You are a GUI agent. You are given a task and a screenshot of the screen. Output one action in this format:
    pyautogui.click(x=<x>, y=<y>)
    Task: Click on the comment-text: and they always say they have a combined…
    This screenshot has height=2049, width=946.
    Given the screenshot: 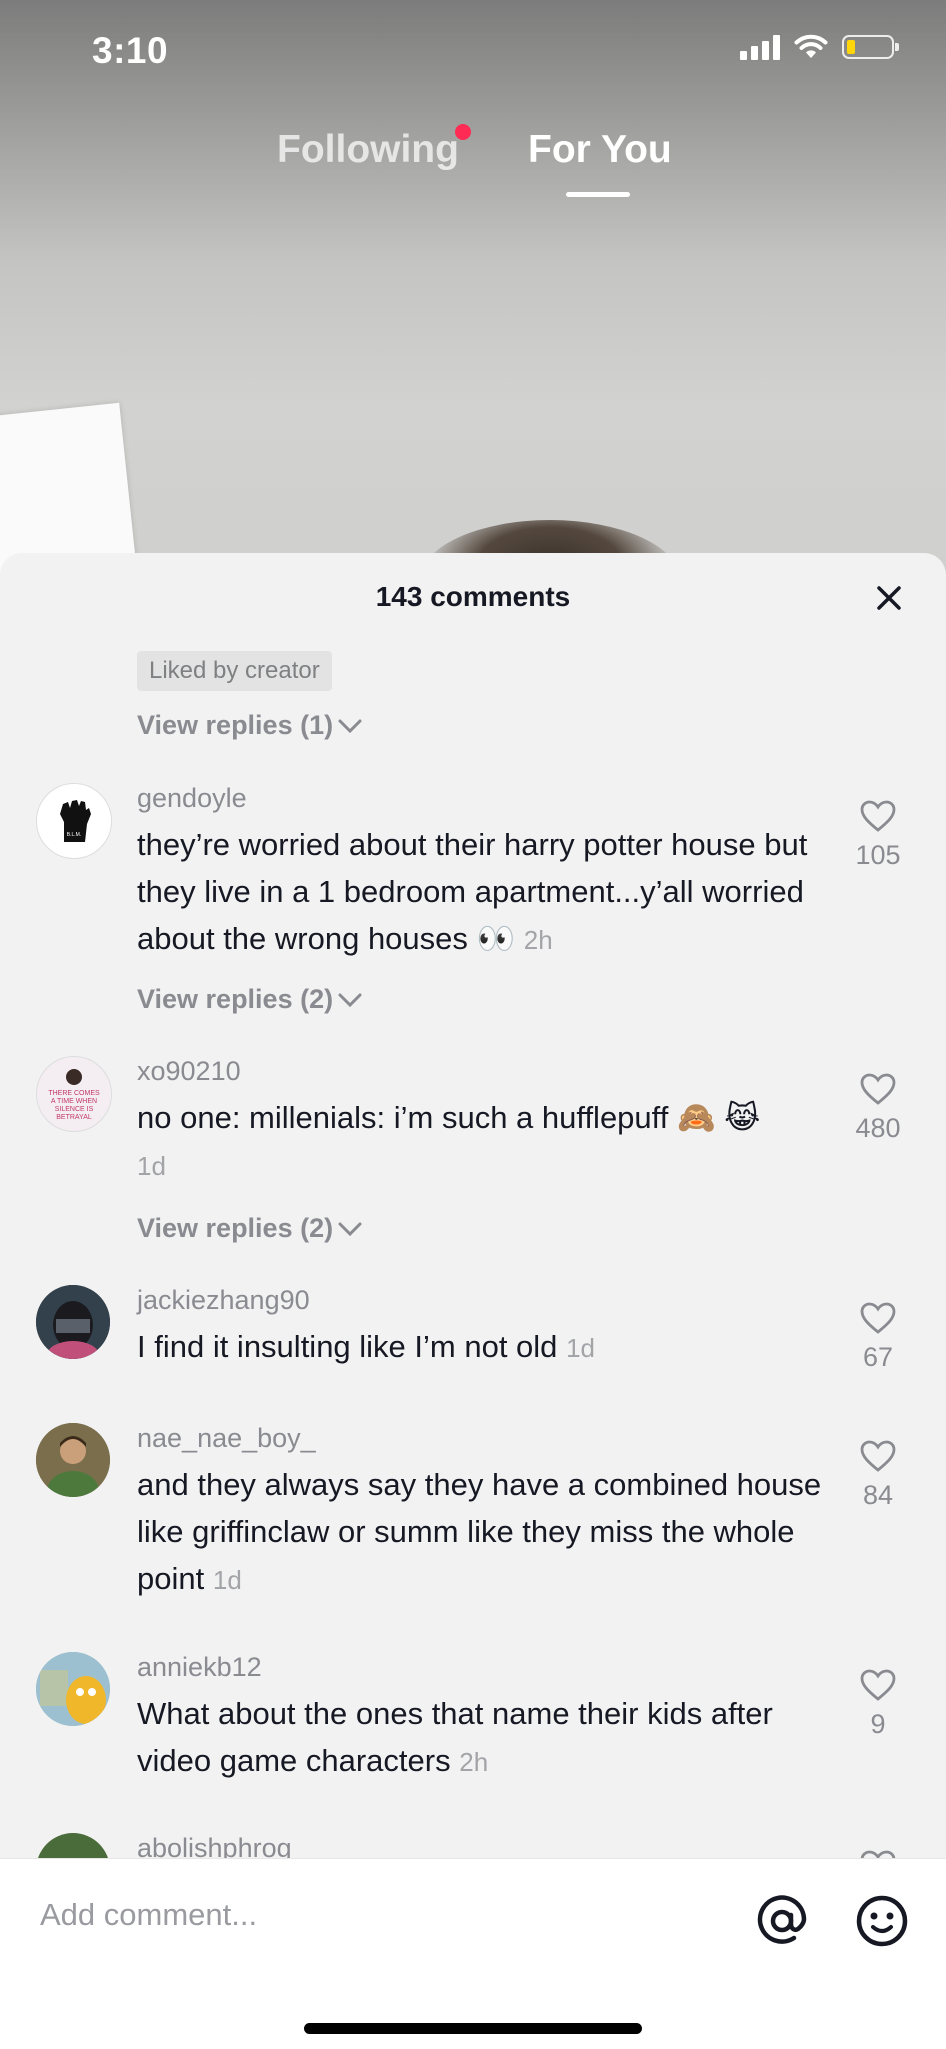 What is the action you would take?
    pyautogui.click(x=479, y=1531)
    